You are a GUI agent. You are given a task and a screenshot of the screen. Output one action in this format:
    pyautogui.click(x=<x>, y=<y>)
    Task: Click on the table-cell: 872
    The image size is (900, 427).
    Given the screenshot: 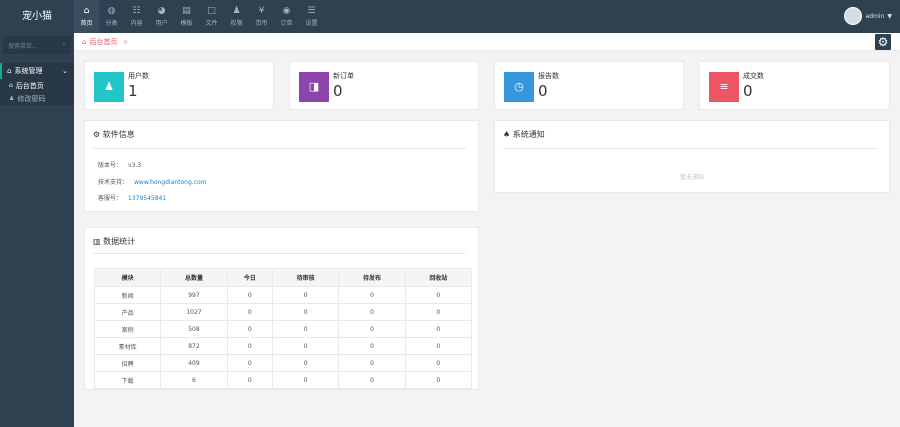 What is the action you would take?
    pyautogui.click(x=194, y=346)
    